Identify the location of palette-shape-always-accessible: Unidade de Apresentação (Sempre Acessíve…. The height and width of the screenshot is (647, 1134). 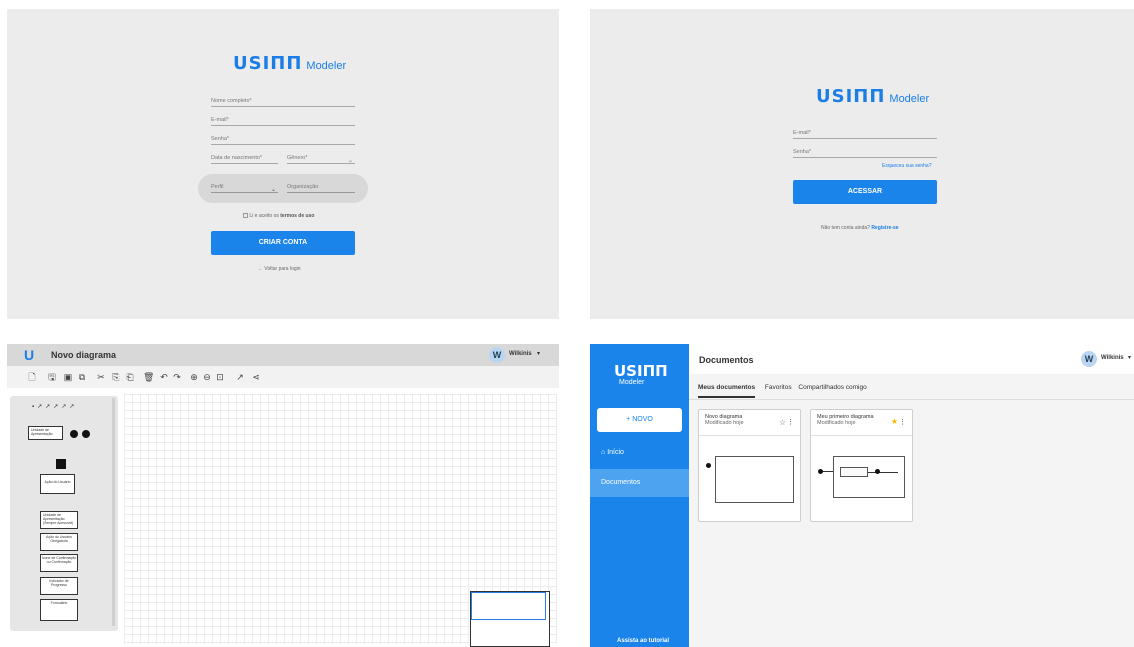
(59, 520).